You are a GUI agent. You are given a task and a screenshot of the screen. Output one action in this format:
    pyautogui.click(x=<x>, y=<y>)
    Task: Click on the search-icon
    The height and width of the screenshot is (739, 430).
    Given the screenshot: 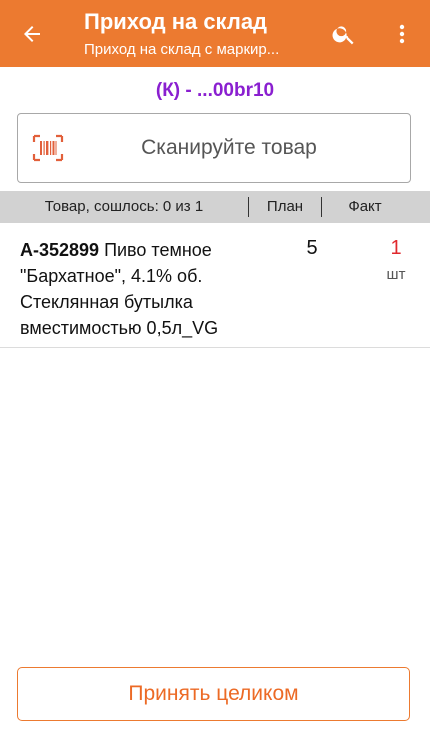 What is the action you would take?
    pyautogui.click(x=343, y=35)
    